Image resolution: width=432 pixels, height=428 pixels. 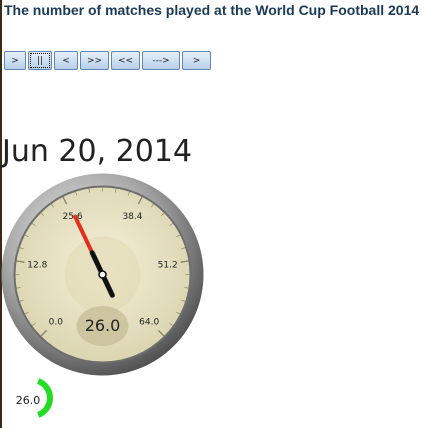 I want to click on play-button: >, so click(x=15, y=60).